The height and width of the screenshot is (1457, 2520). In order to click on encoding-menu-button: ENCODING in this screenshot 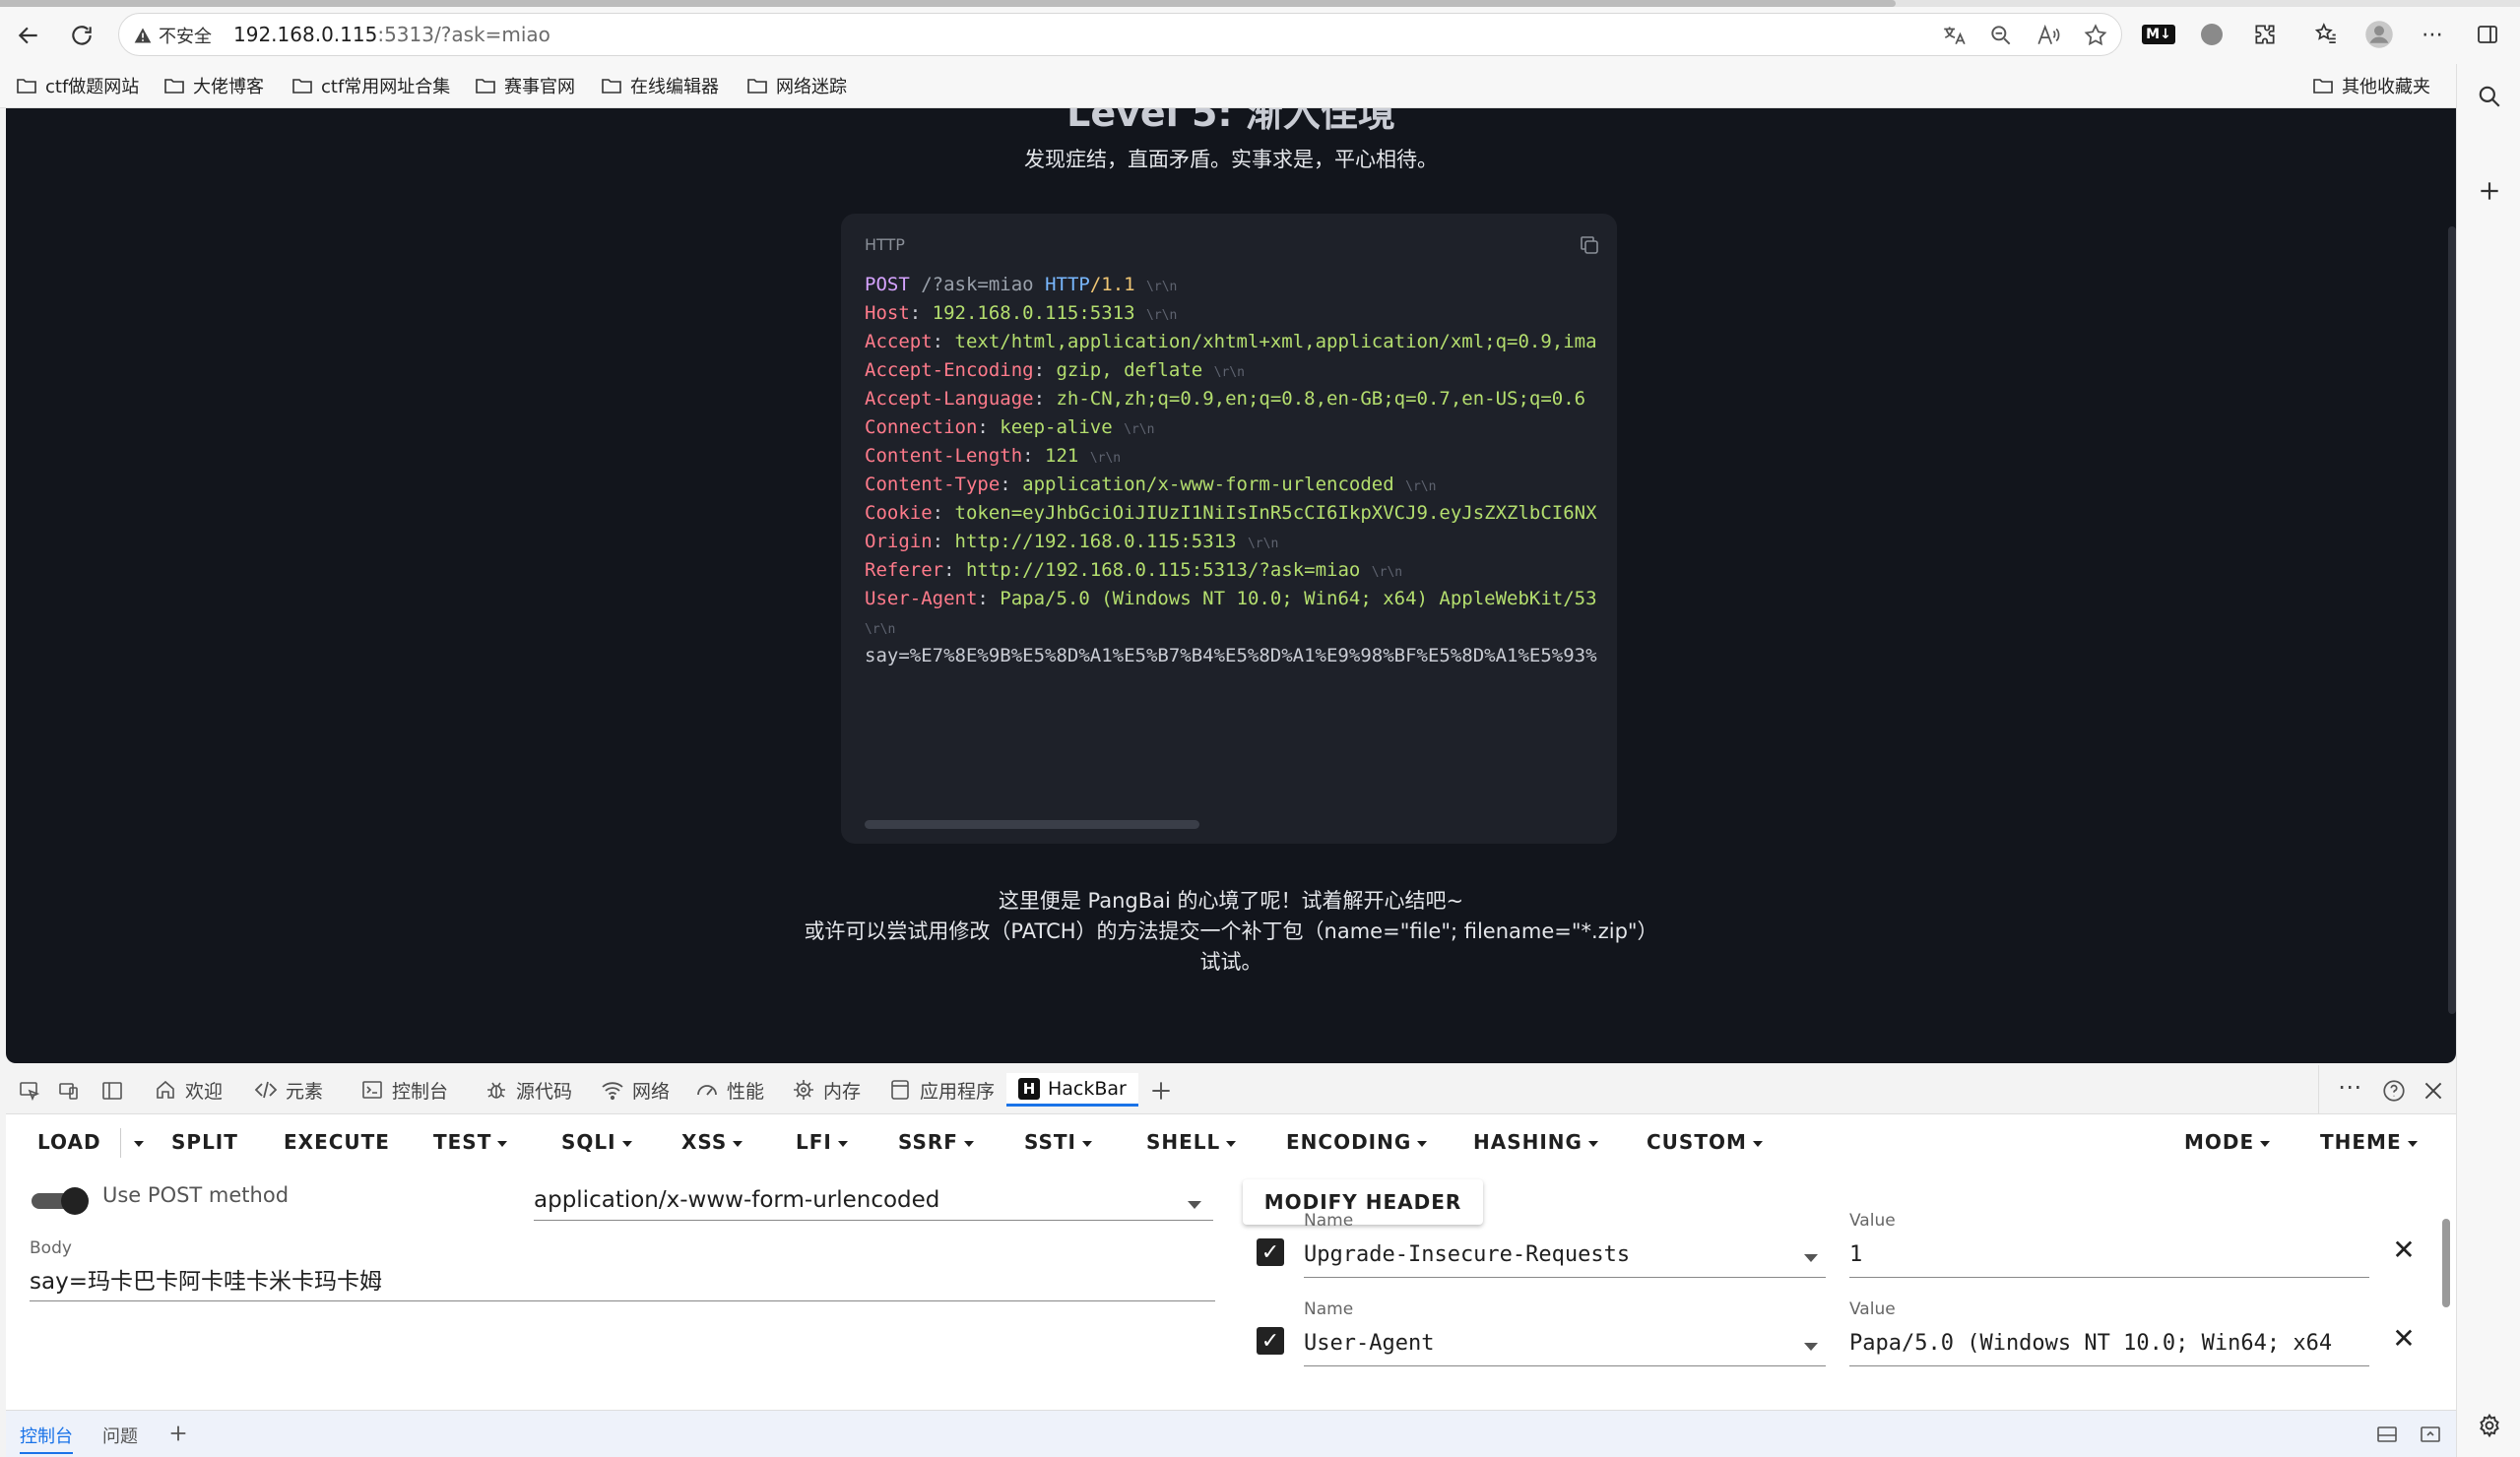, I will do `click(1357, 1142)`.